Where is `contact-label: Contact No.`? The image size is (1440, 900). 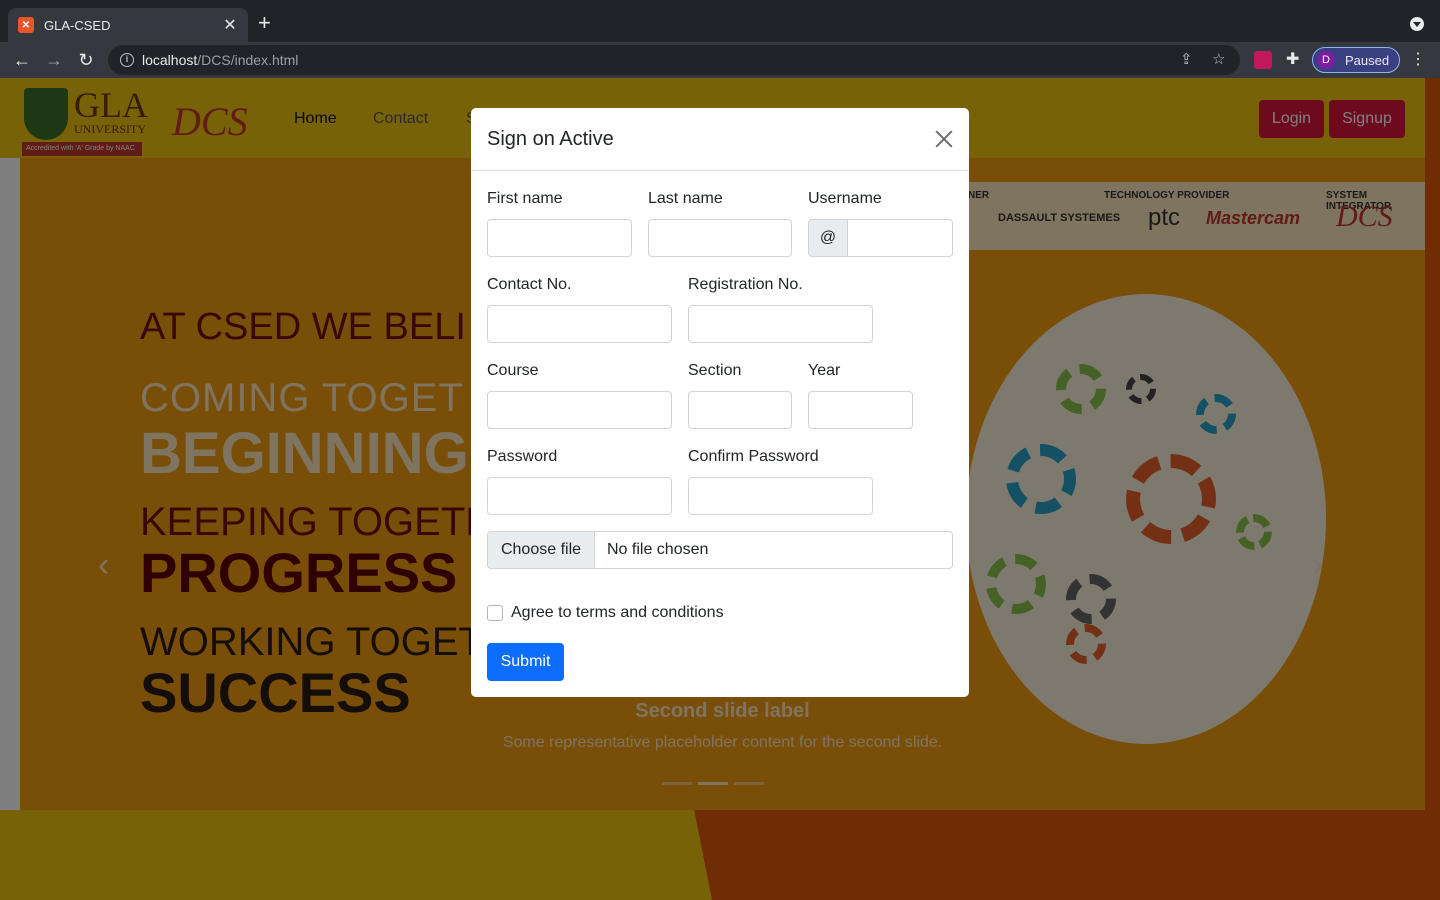 contact-label: Contact No. is located at coordinates (529, 284).